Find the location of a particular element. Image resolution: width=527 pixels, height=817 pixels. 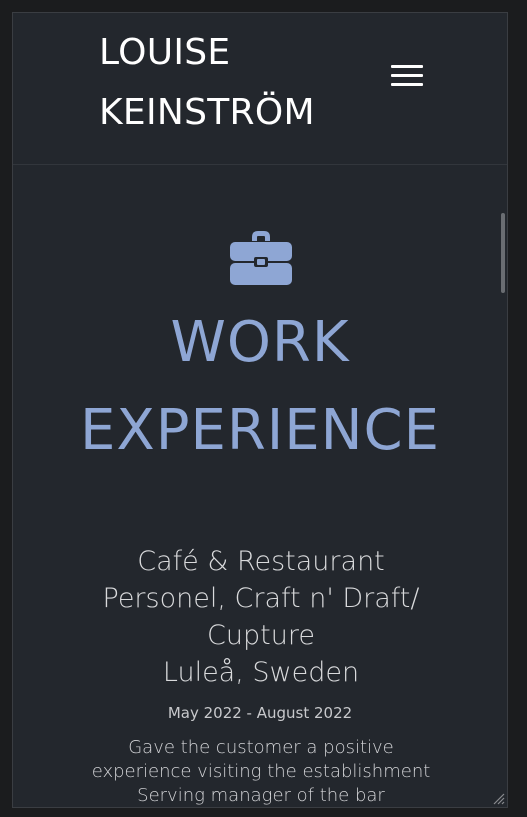

scrollbar-thumb is located at coordinates (503, 253).